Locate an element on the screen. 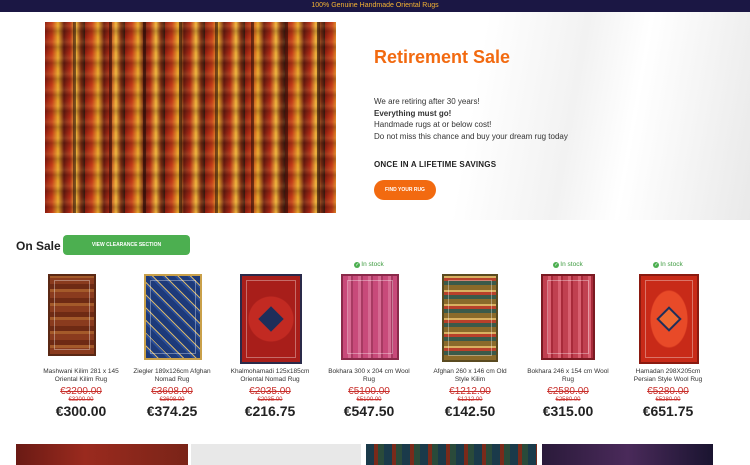  sale-price: €142.50 is located at coordinates (470, 411).